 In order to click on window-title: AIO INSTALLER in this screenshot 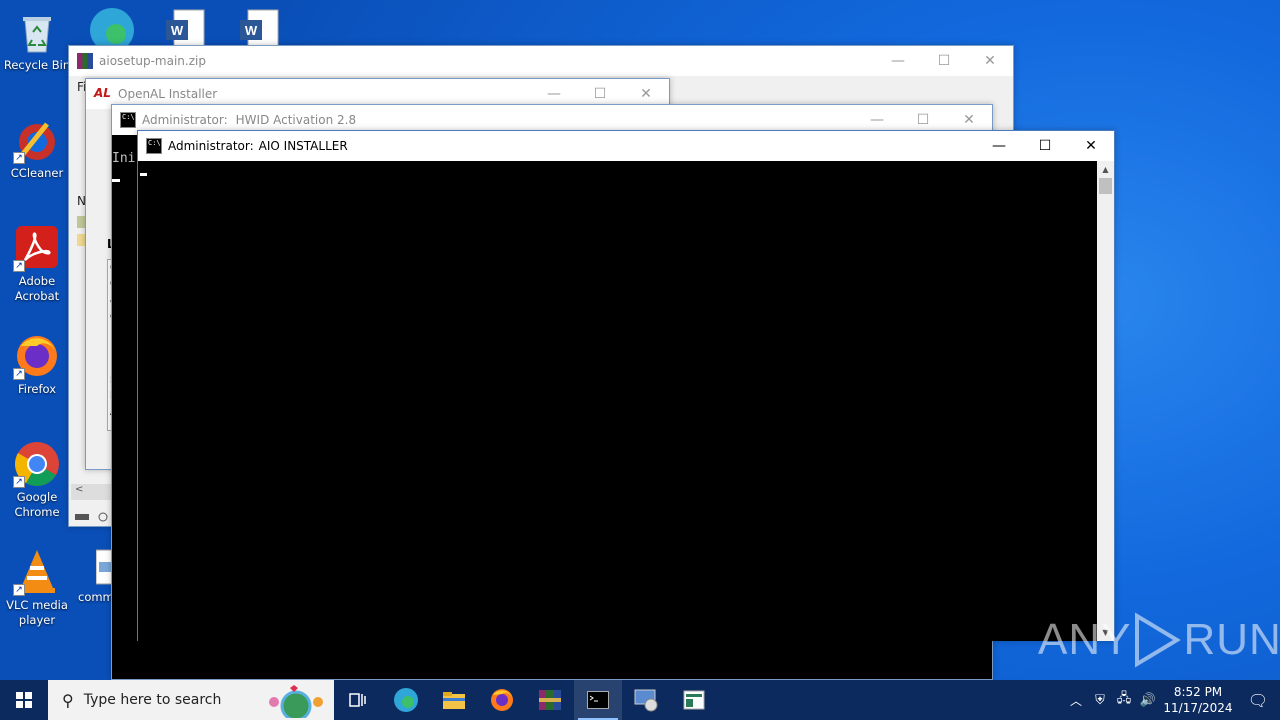, I will do `click(303, 146)`.